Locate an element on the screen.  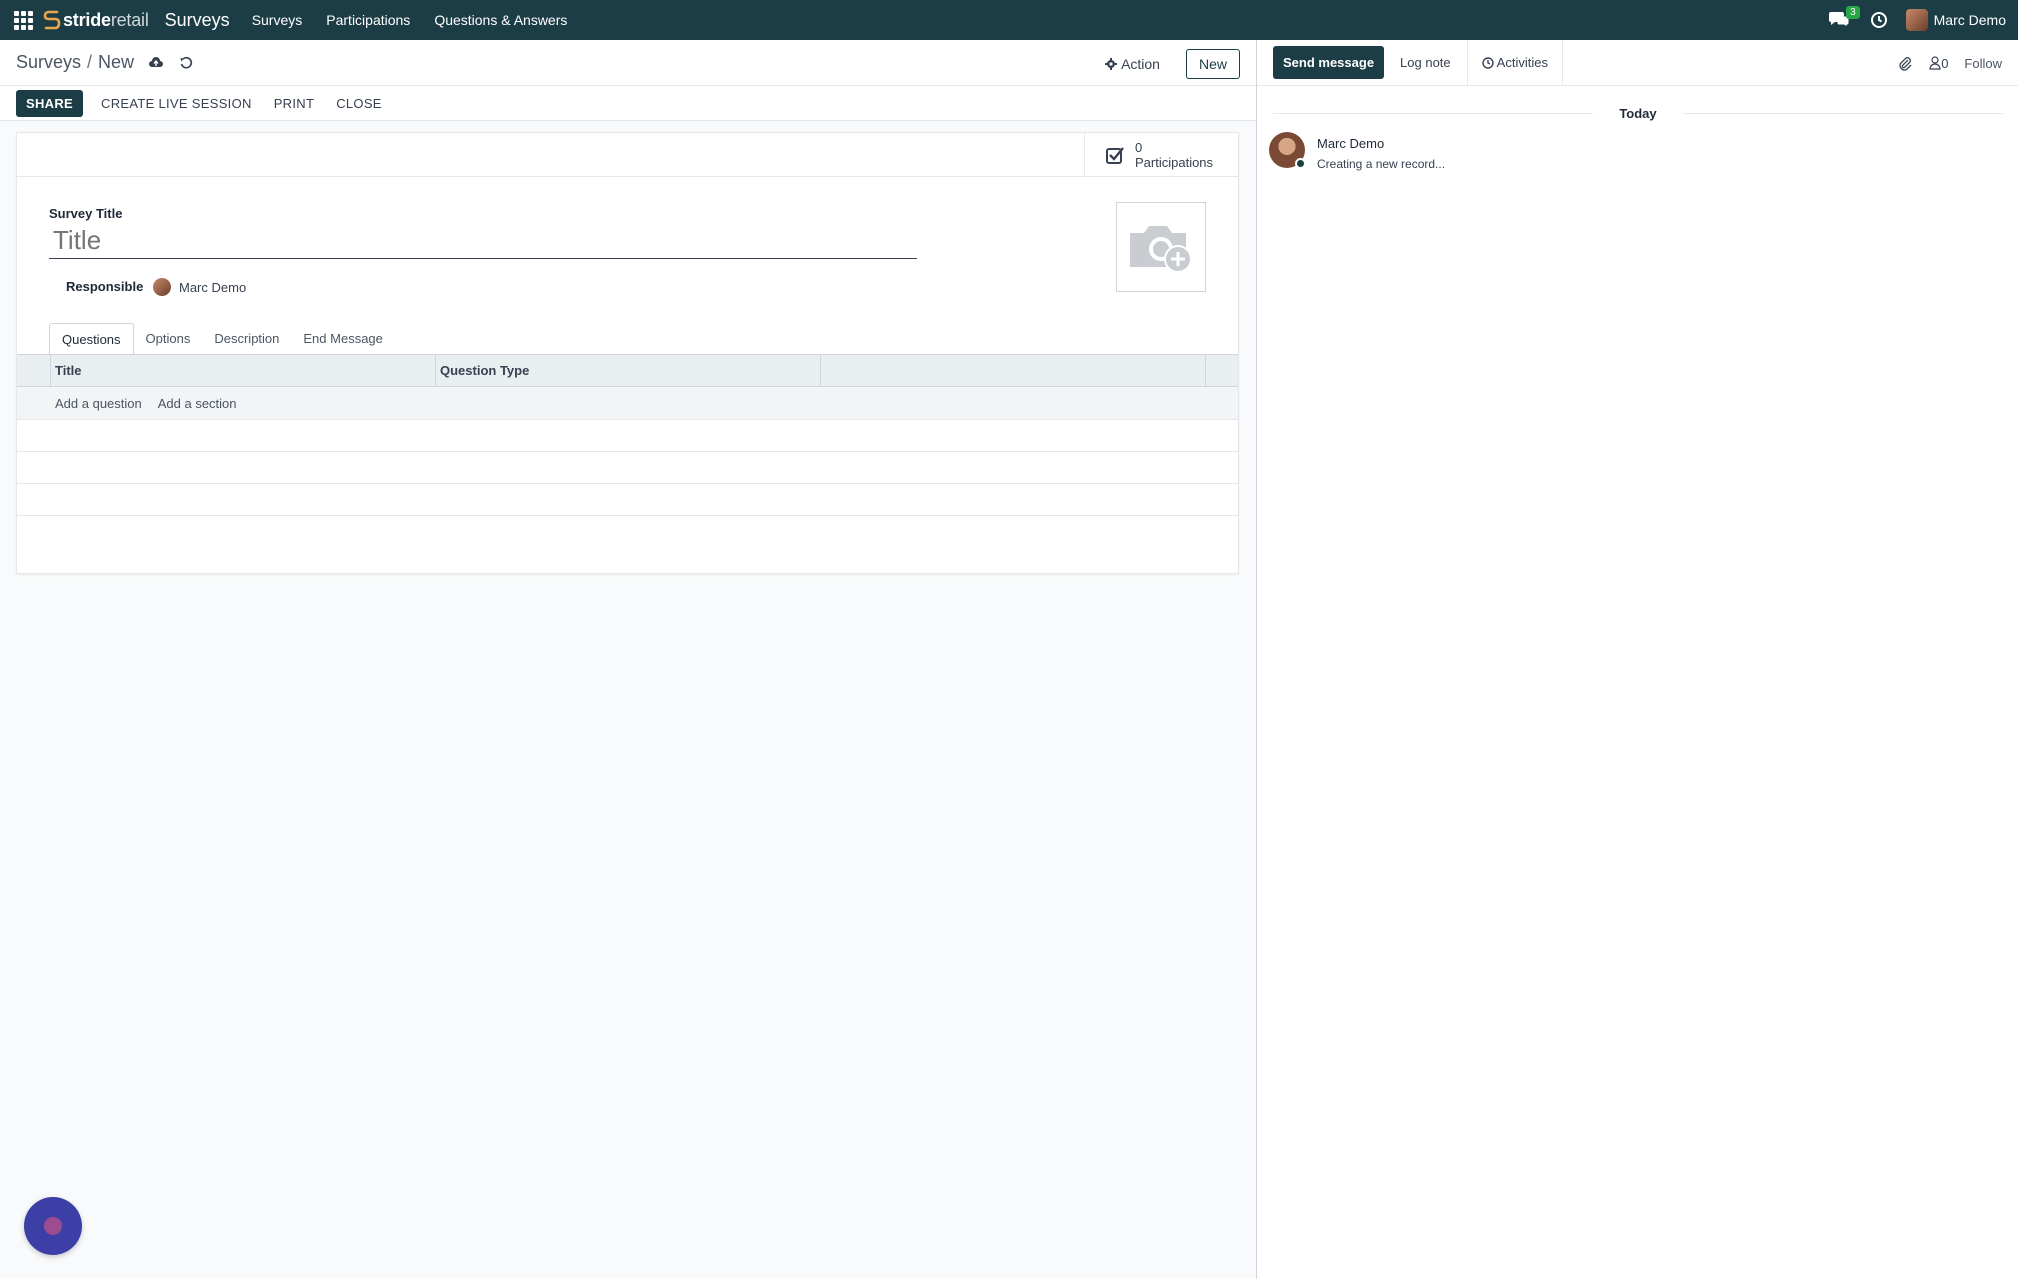
tab-options: Options is located at coordinates (168, 339).